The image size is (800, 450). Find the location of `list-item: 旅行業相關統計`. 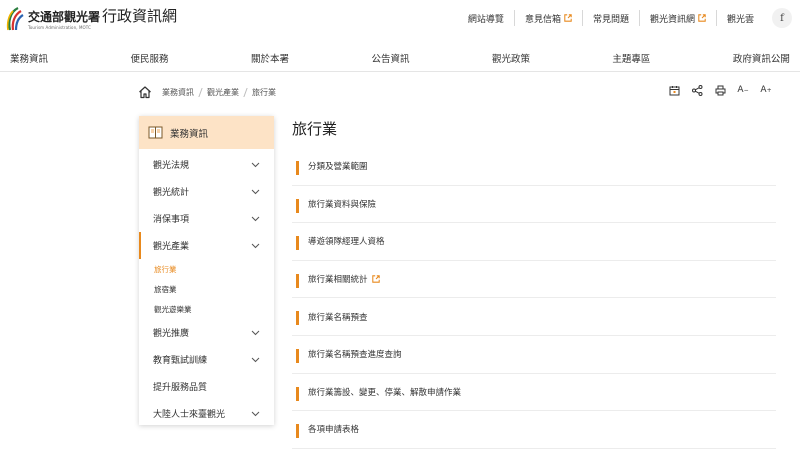

list-item: 旅行業相關統計 is located at coordinates (534, 280).